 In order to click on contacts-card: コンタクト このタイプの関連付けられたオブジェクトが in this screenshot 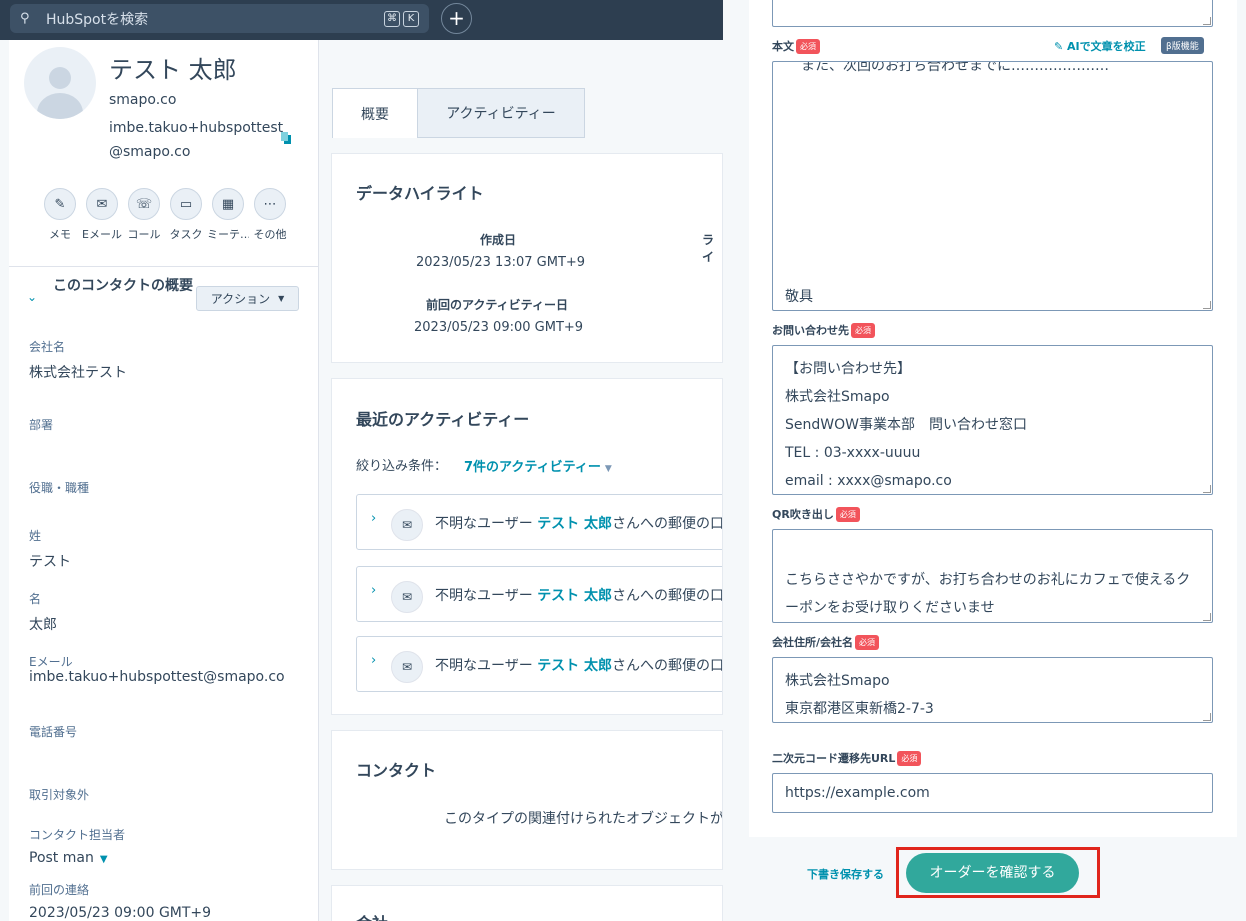, I will do `click(527, 800)`.